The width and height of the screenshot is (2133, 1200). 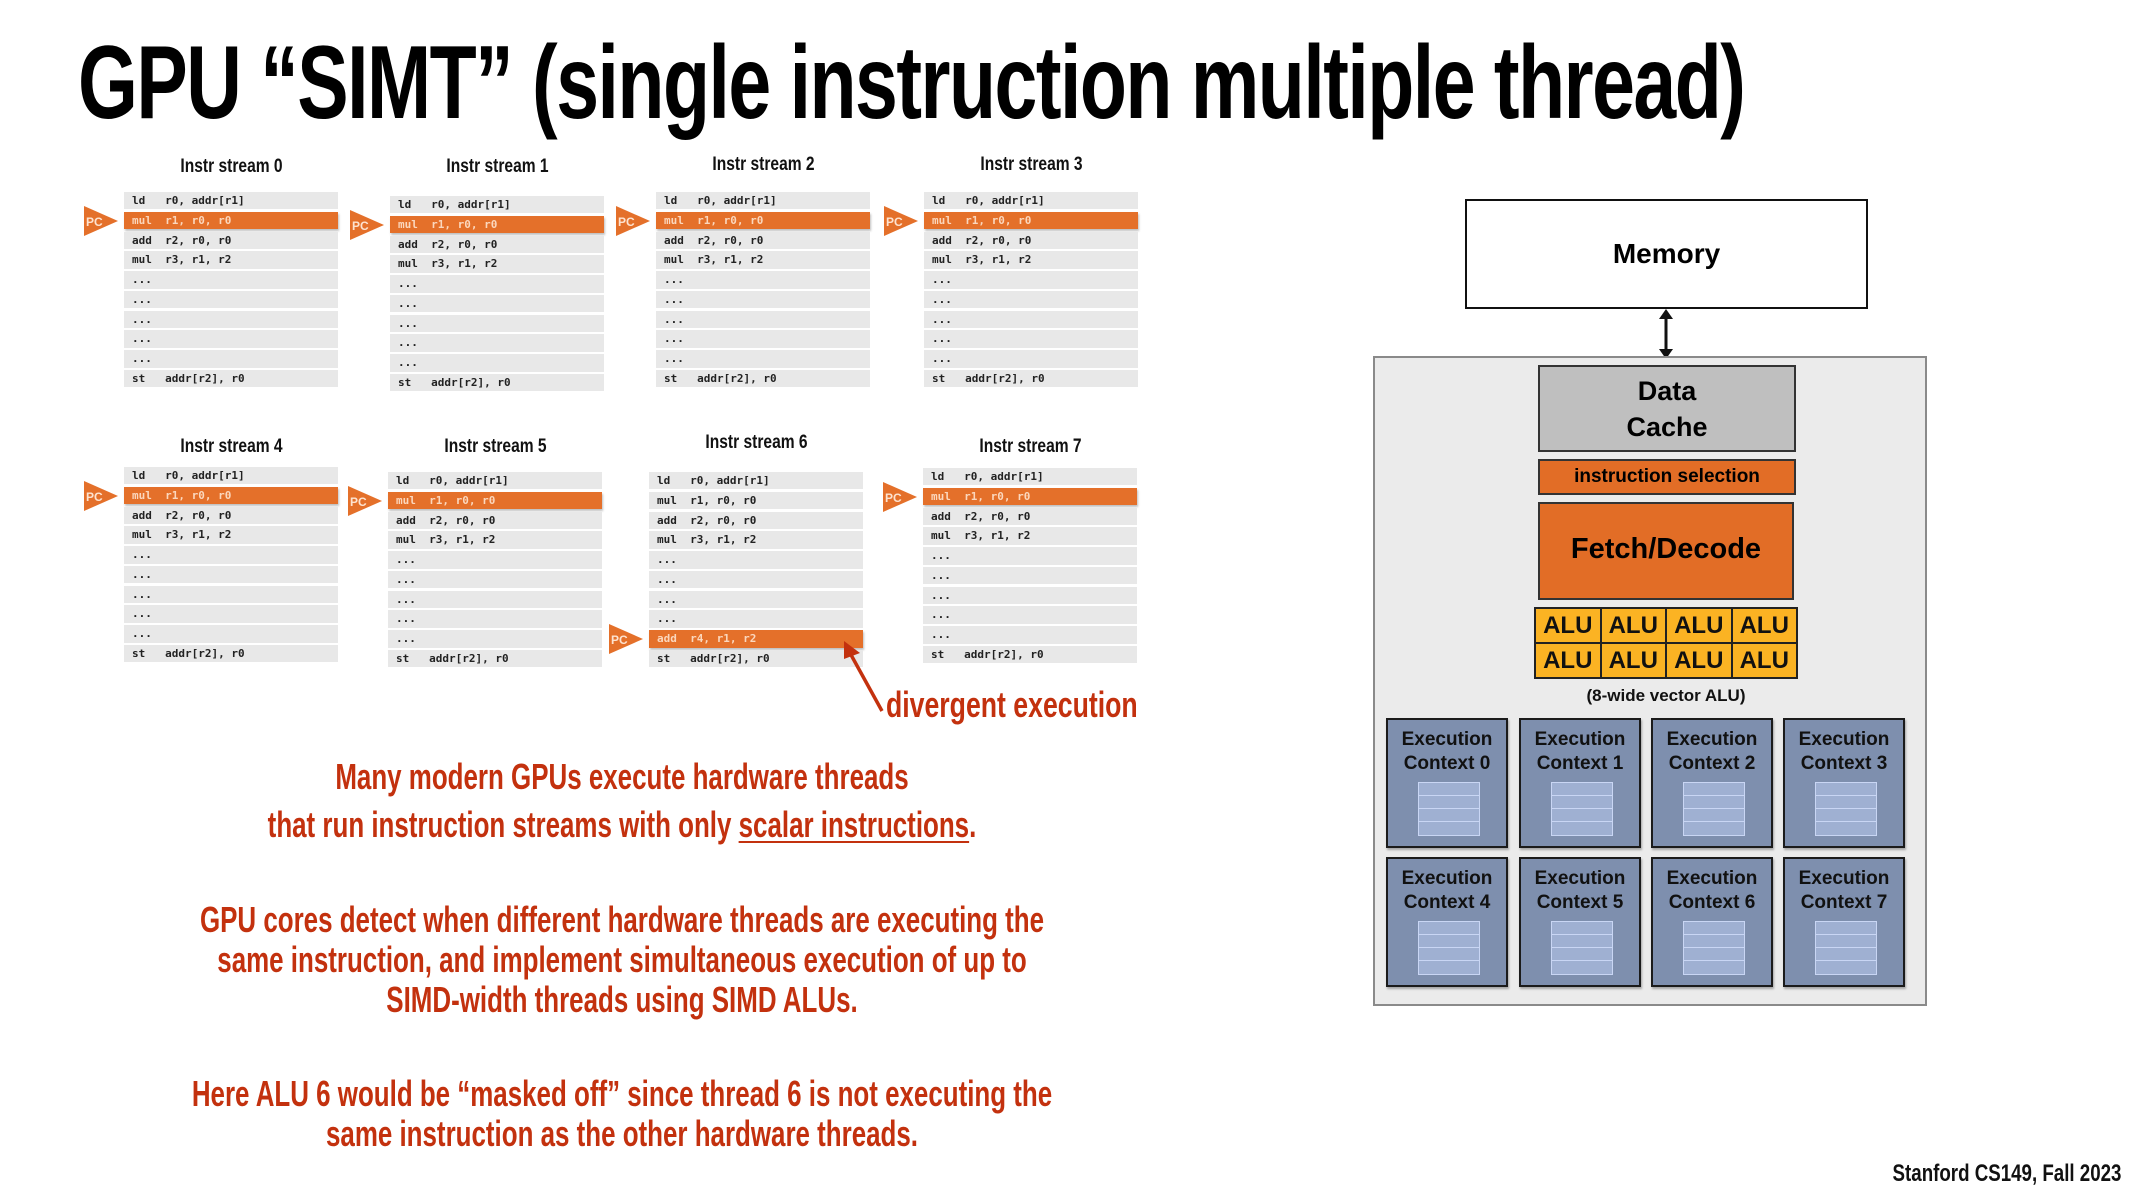 I want to click on alu-0: ALU, so click(x=1568, y=625).